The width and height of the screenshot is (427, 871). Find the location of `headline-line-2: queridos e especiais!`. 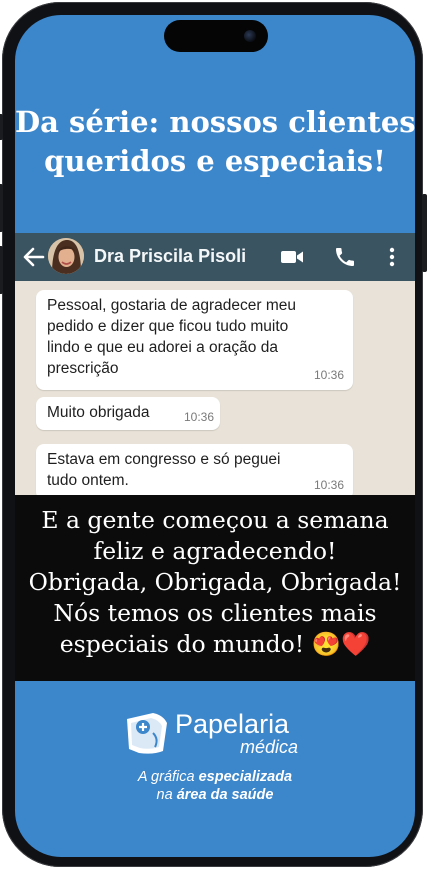

headline-line-2: queridos e especiais! is located at coordinates (215, 161).